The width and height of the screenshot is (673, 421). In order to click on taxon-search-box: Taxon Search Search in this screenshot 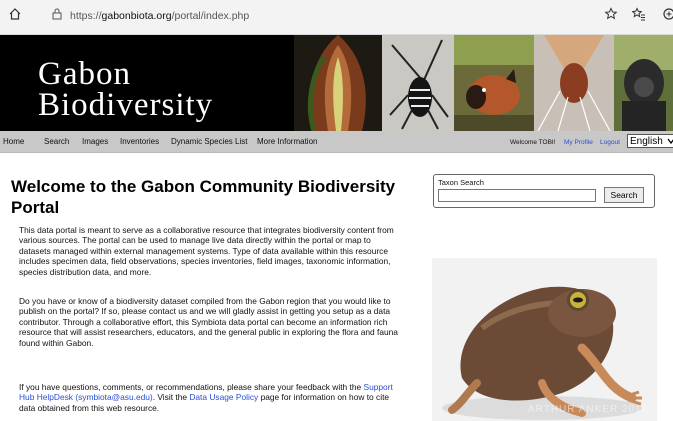, I will do `click(544, 191)`.